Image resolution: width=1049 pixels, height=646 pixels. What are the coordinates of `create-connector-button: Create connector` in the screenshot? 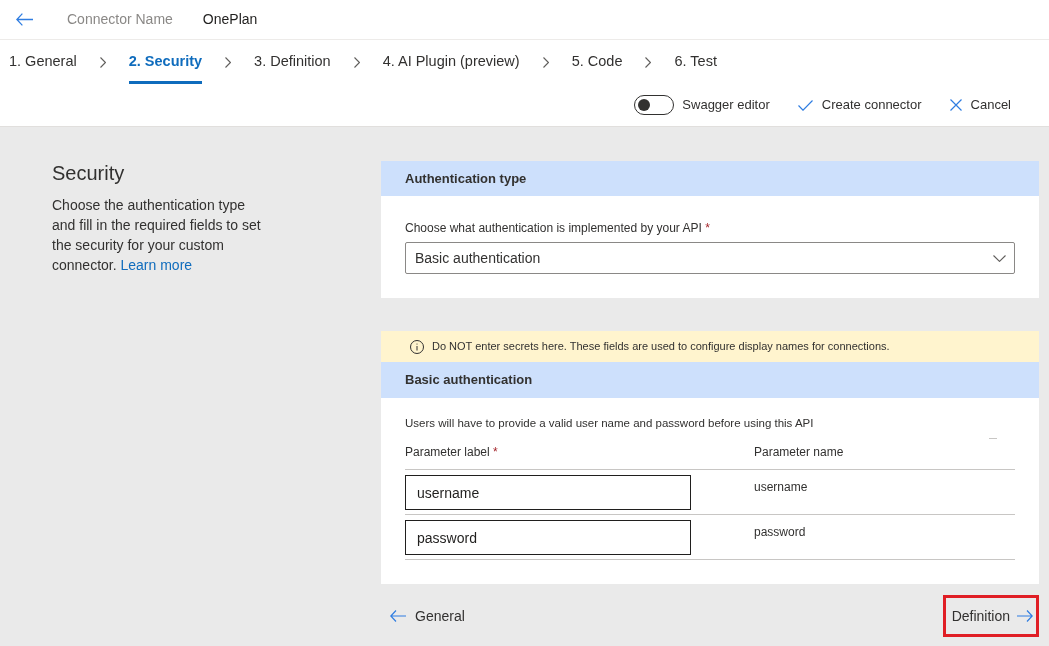 It's located at (859, 105).